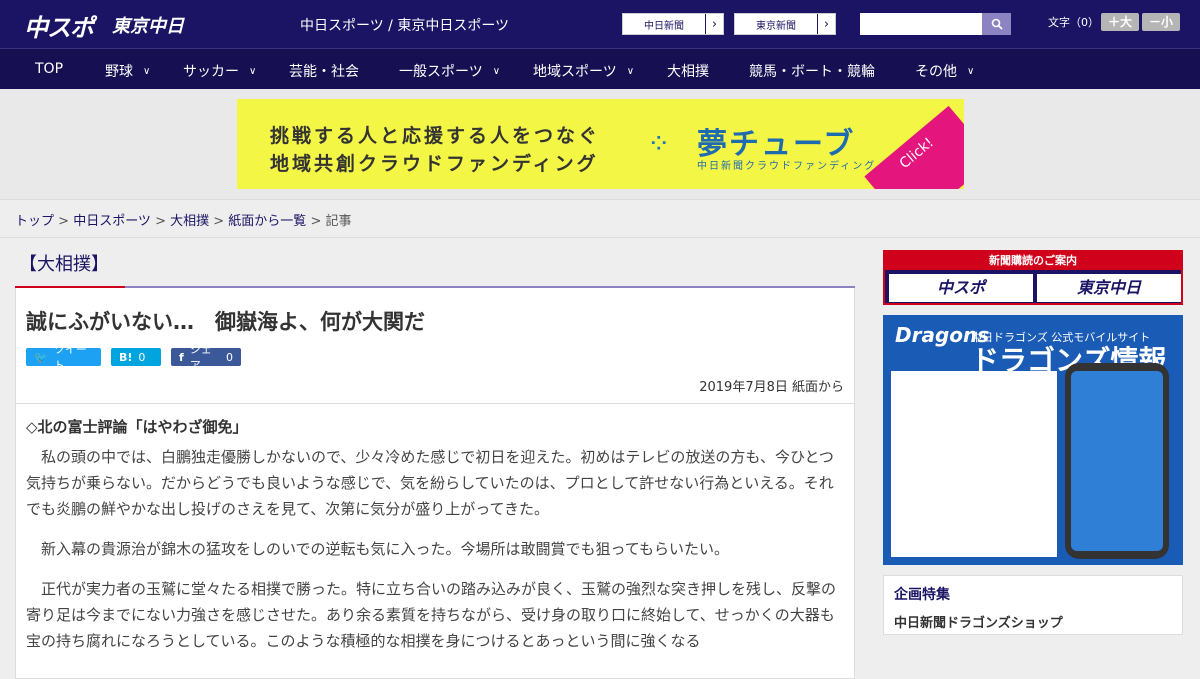 The width and height of the screenshot is (1200, 679). I want to click on nav-label: TOP, so click(49, 69).